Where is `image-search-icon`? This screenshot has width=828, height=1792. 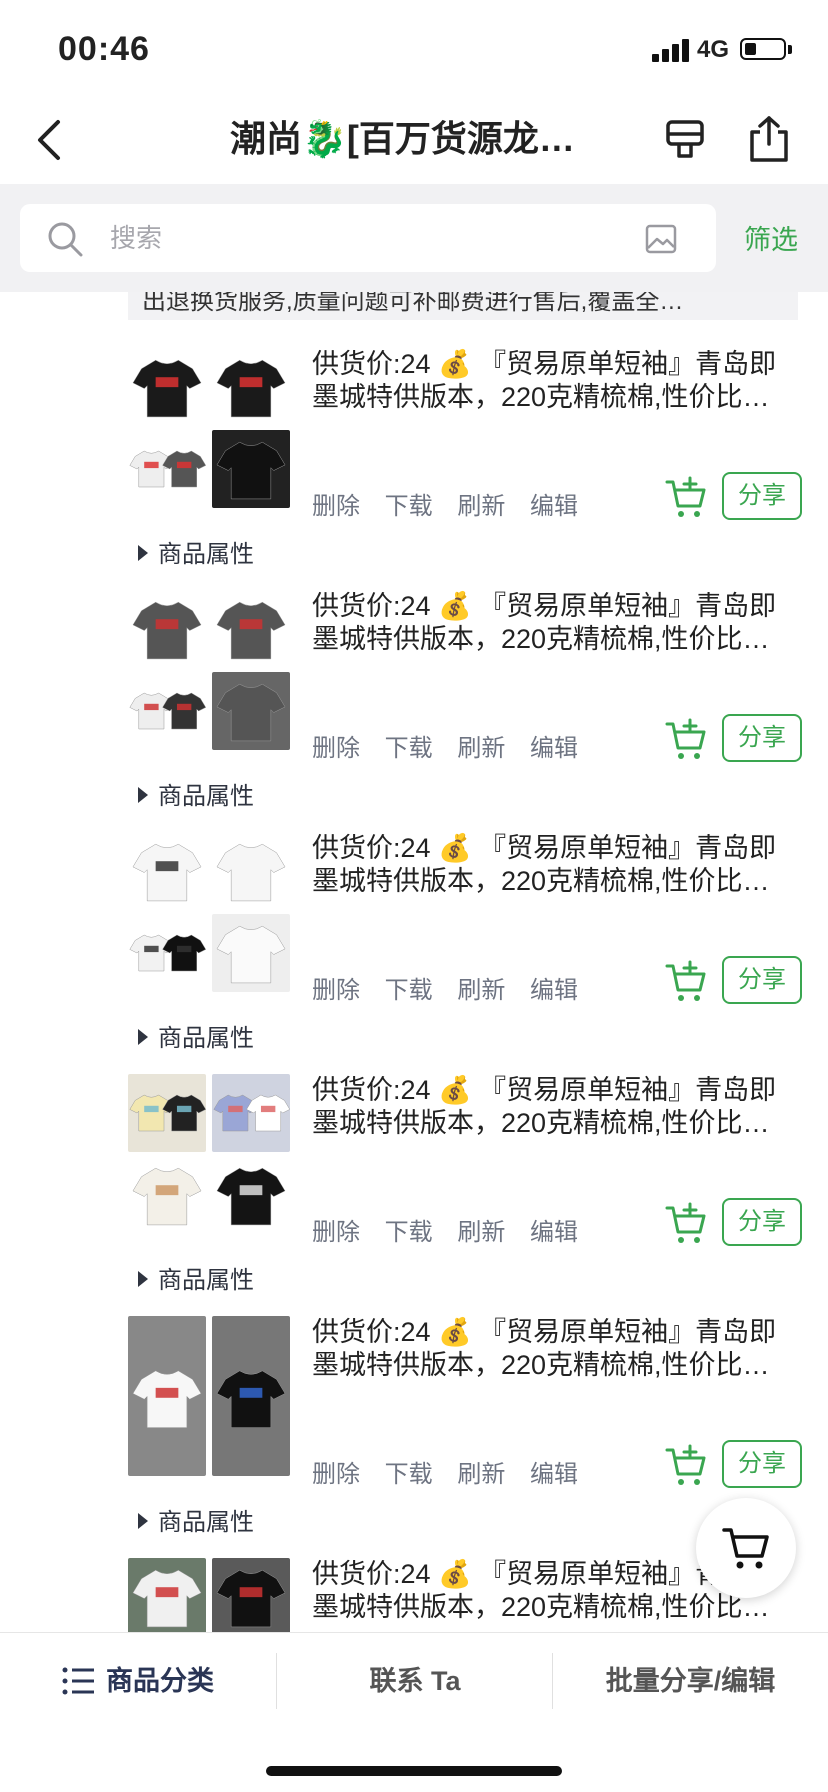 image-search-icon is located at coordinates (661, 239).